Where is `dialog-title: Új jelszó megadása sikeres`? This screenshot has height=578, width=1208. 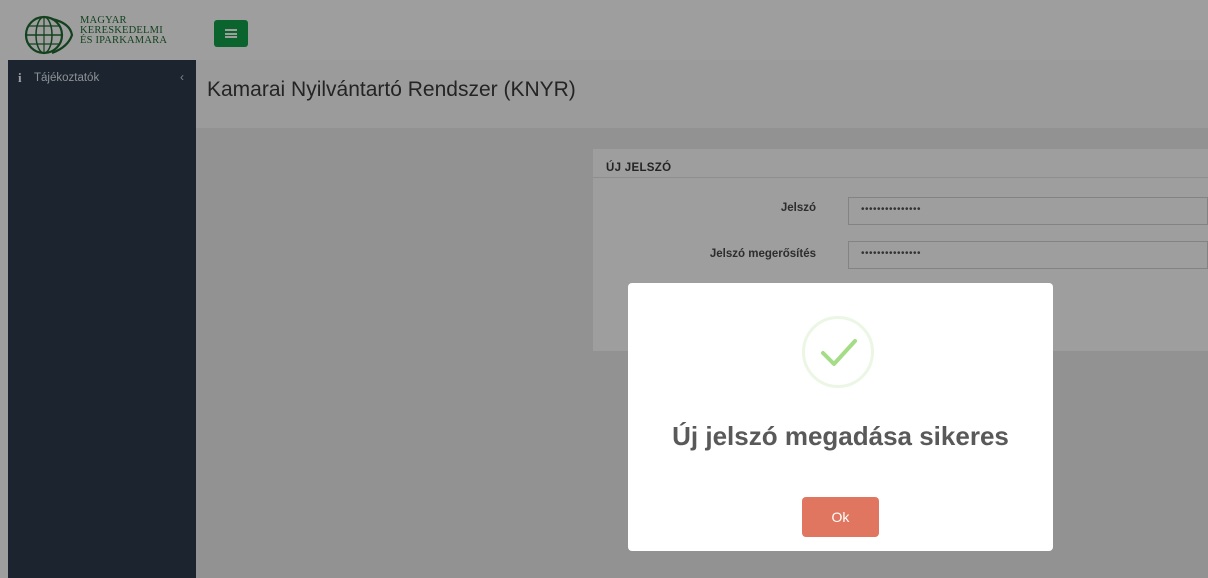 dialog-title: Új jelszó megadása sikeres is located at coordinates (840, 436).